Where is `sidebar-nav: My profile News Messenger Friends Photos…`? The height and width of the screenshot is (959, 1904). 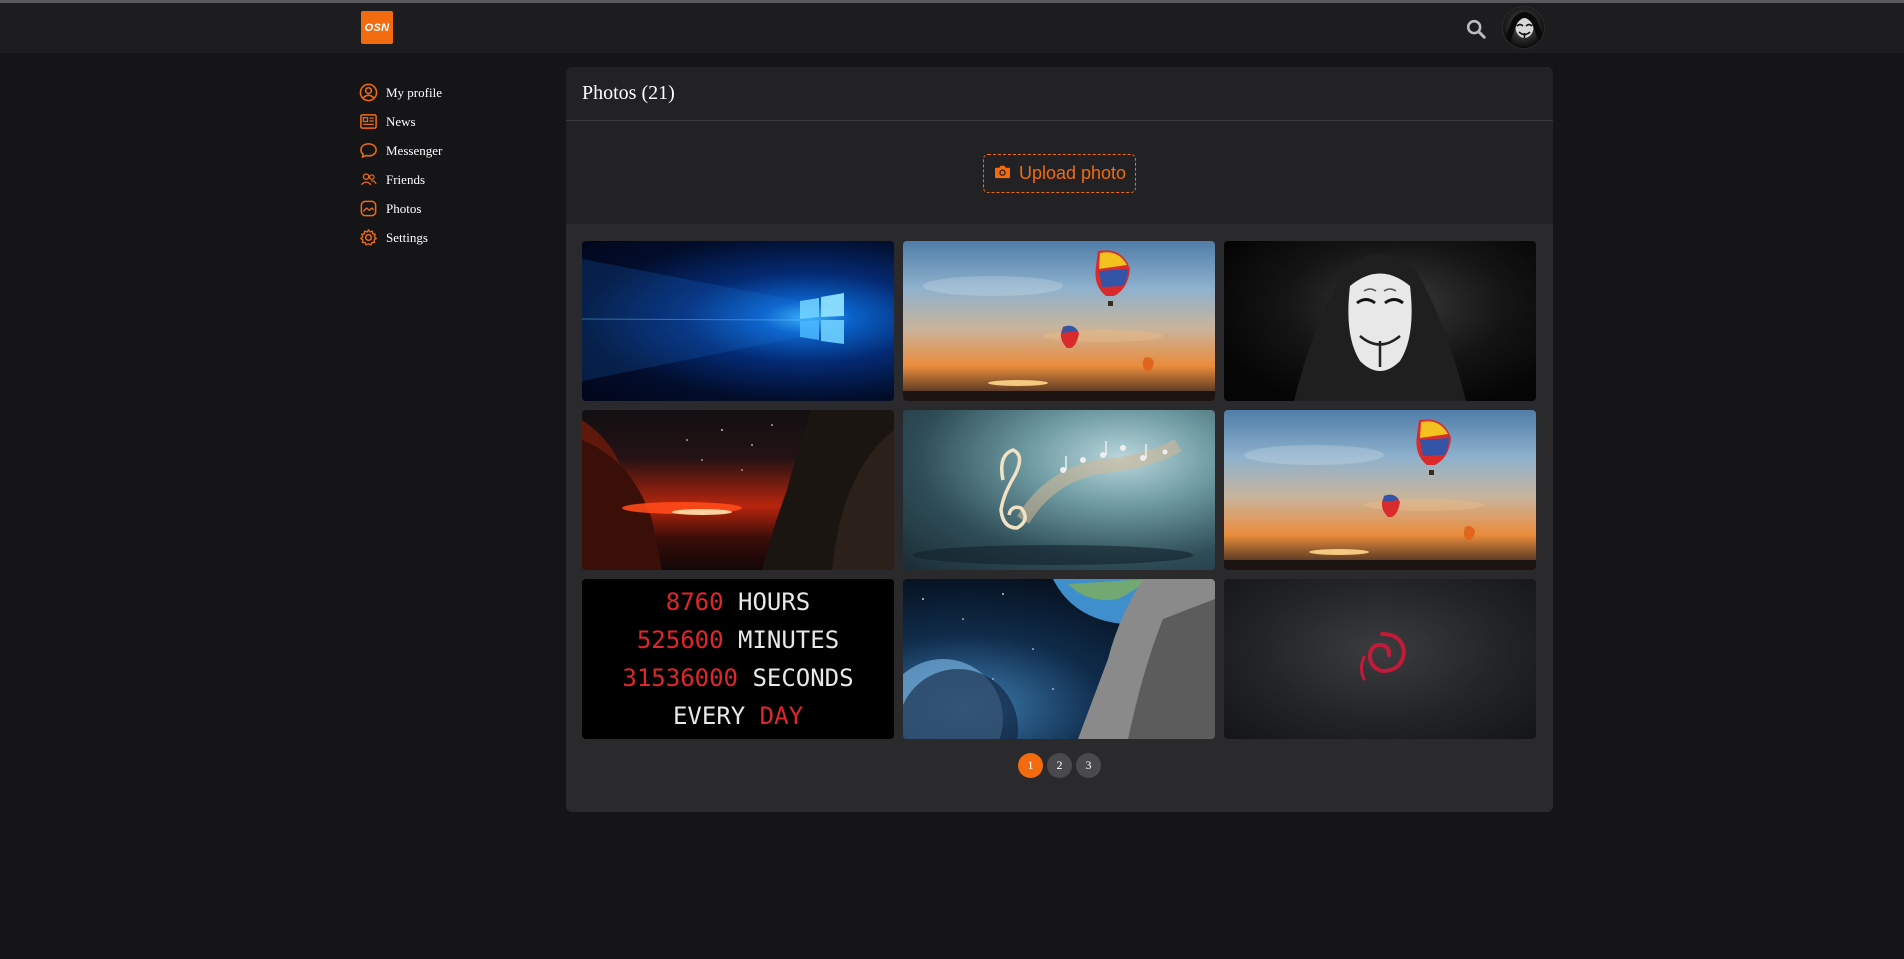 sidebar-nav: My profile News Messenger Friends Photos… is located at coordinates (458, 165).